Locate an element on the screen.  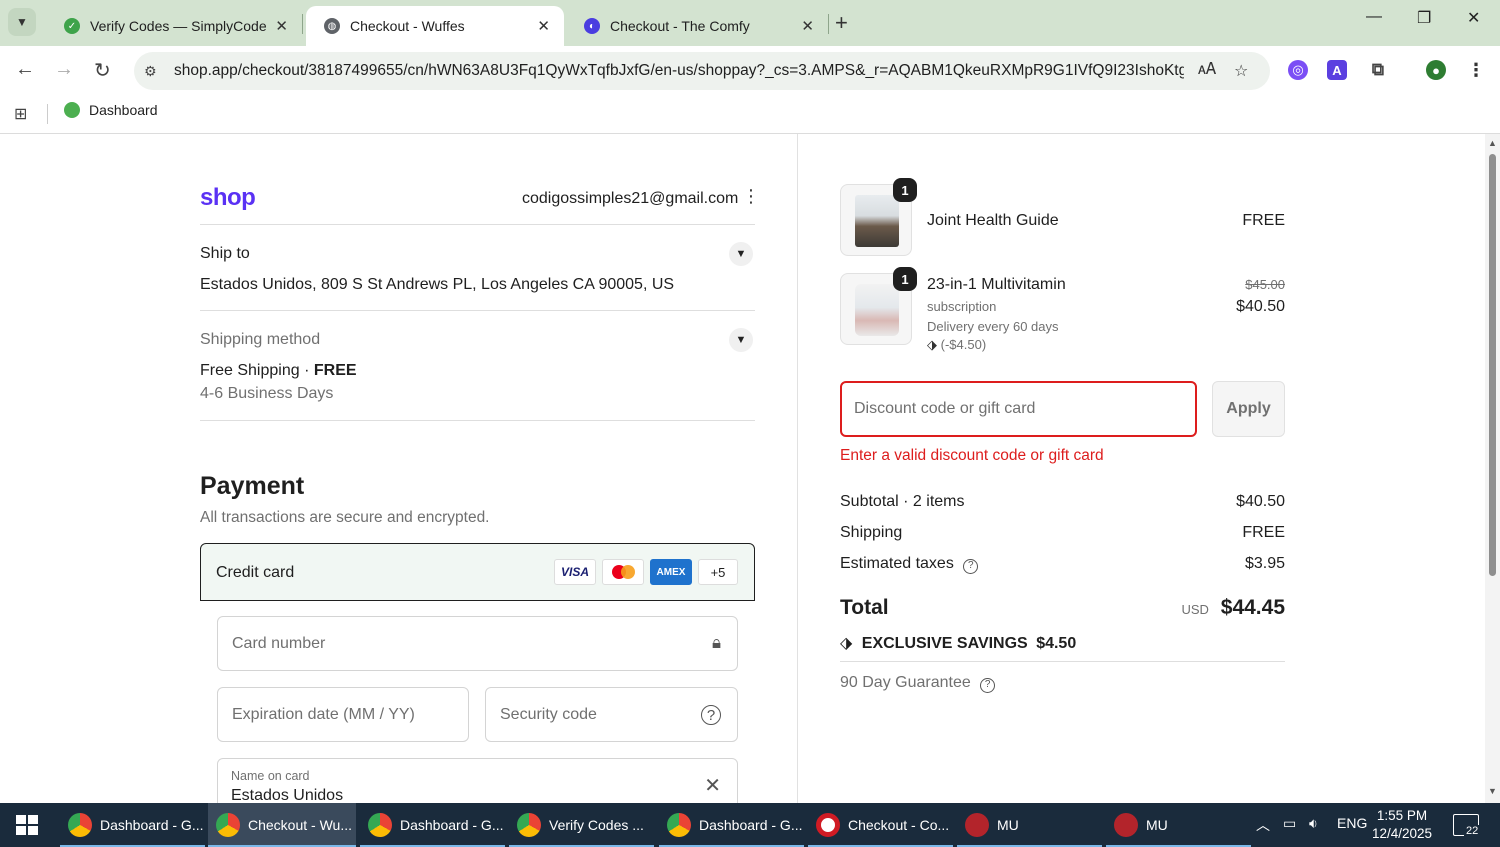
scroll-thumb is located at coordinates (1492, 365).